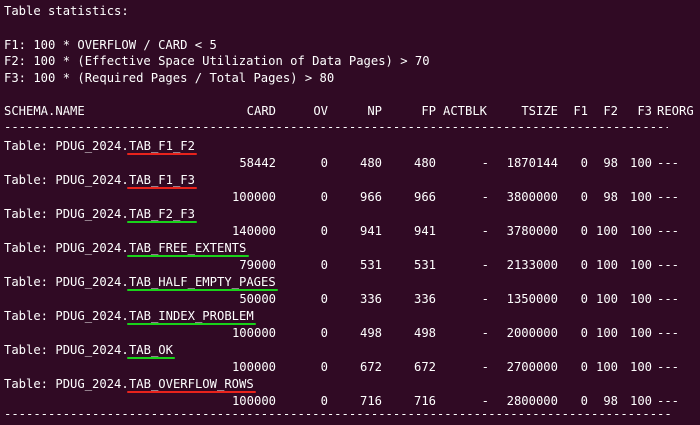 The height and width of the screenshot is (425, 700). What do you see at coordinates (161, 214) in the screenshot?
I see `table-name: TAB_F2_F3` at bounding box center [161, 214].